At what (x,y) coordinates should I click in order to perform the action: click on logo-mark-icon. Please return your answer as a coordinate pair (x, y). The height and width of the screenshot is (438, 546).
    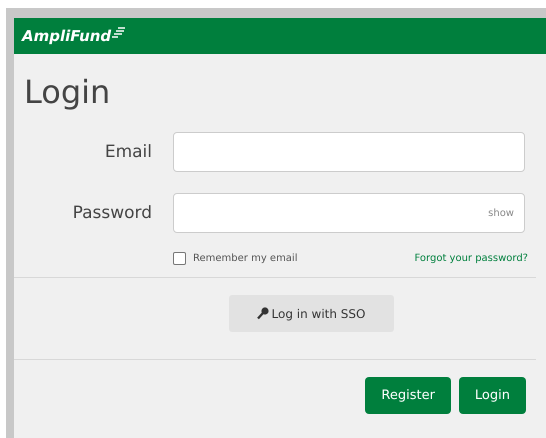
    Looking at the image, I should click on (119, 32).